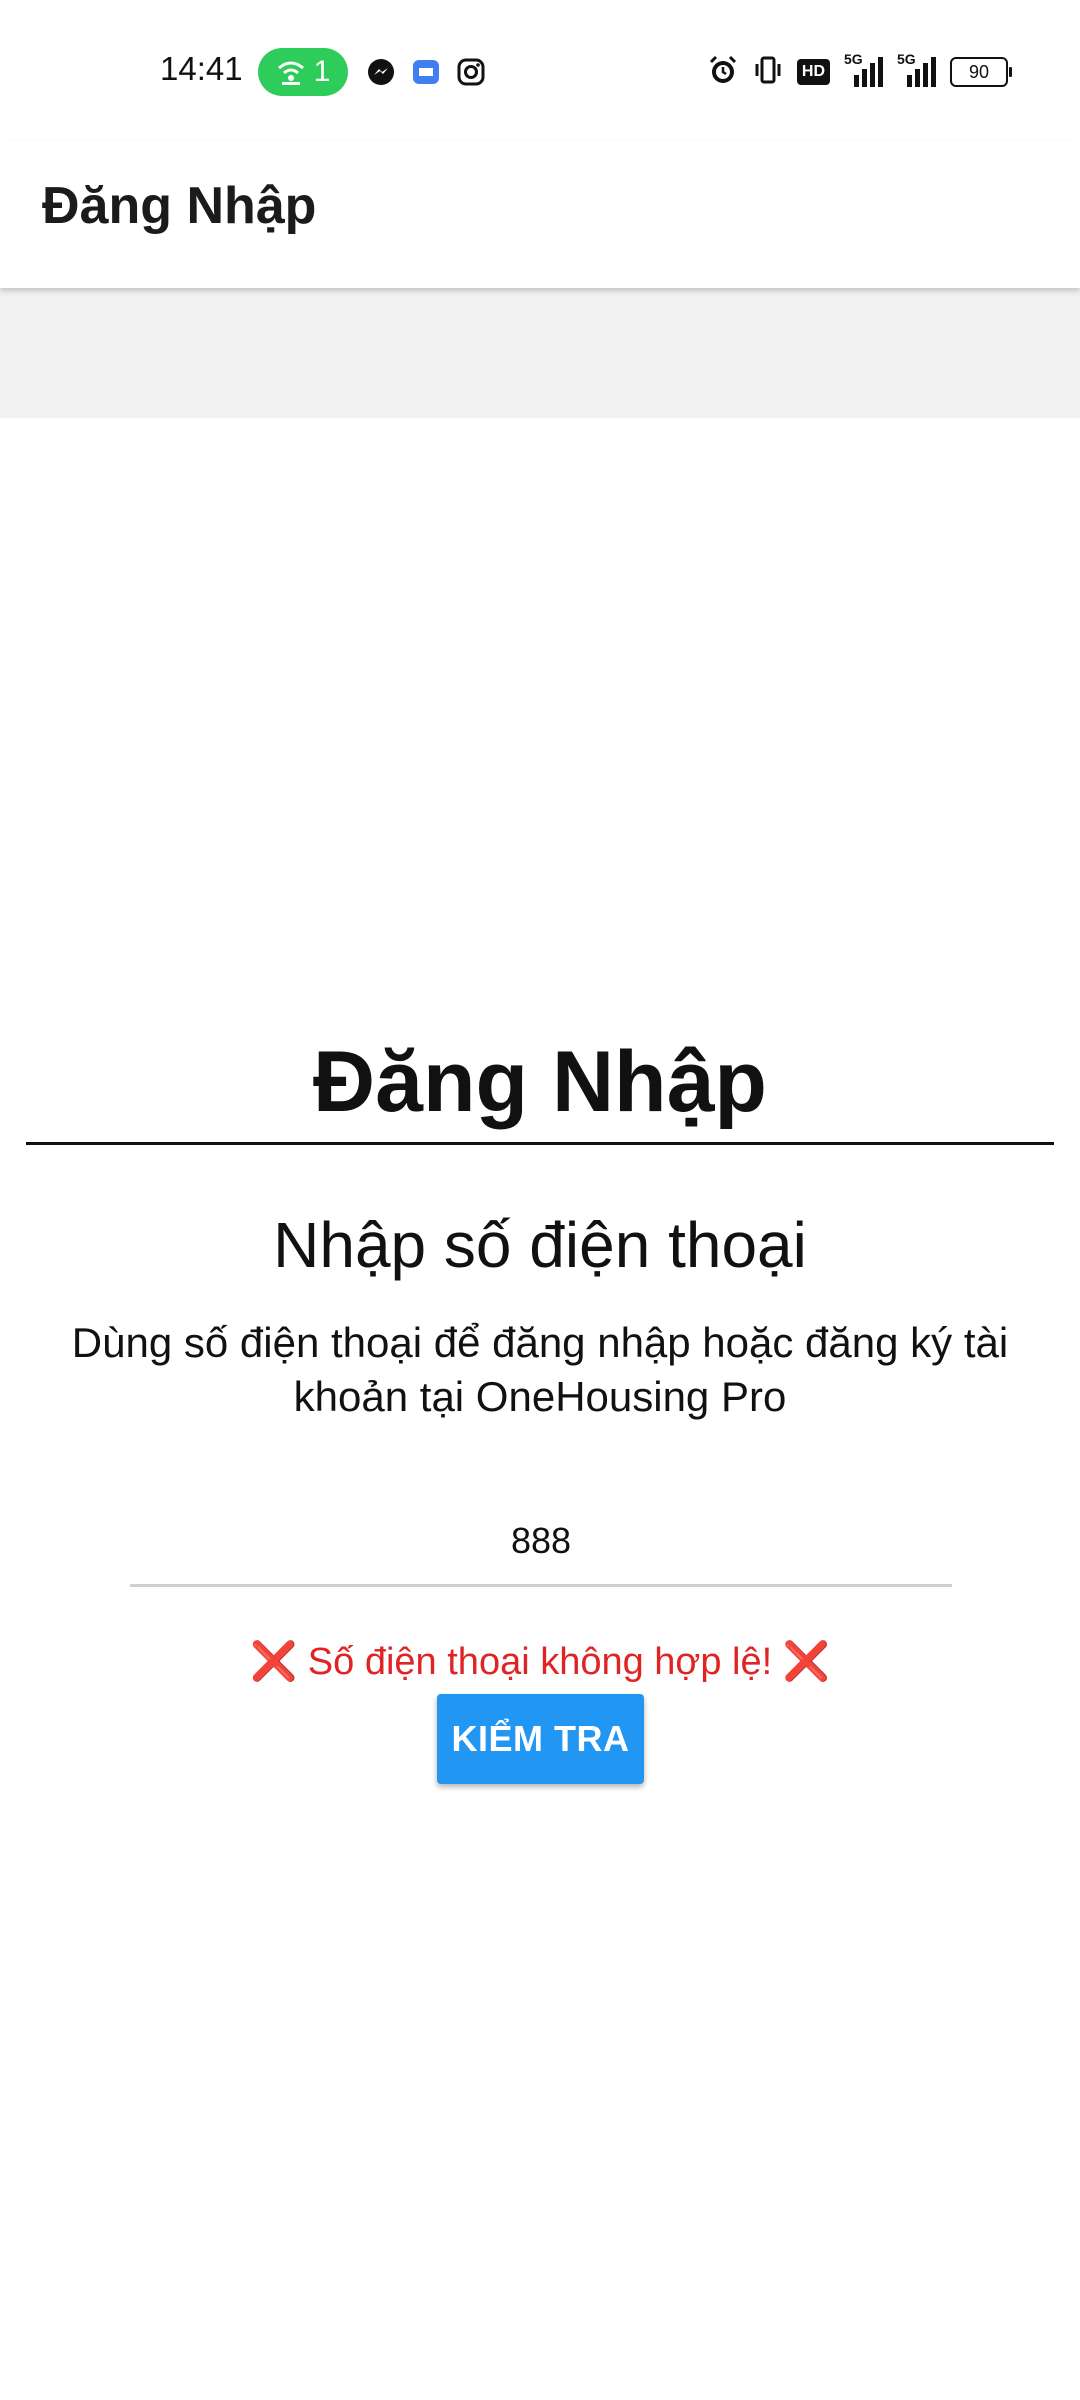 The height and width of the screenshot is (2400, 1080). What do you see at coordinates (540, 1739) in the screenshot?
I see `check-button: KIỂM TRA` at bounding box center [540, 1739].